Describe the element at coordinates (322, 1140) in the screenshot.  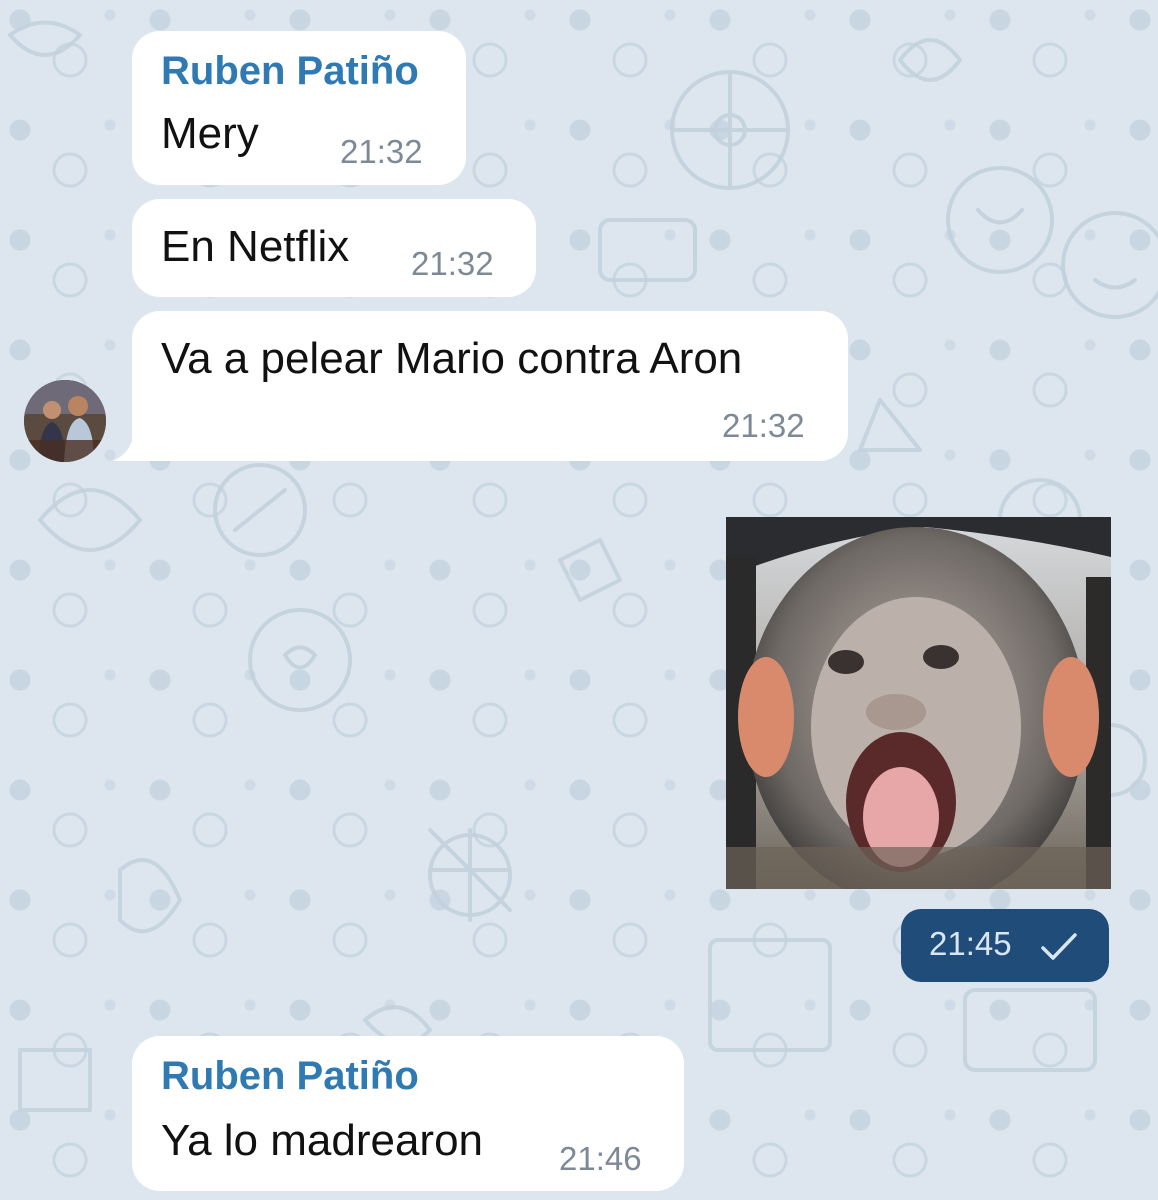
I see `message-text: Ya lo madrearon` at that location.